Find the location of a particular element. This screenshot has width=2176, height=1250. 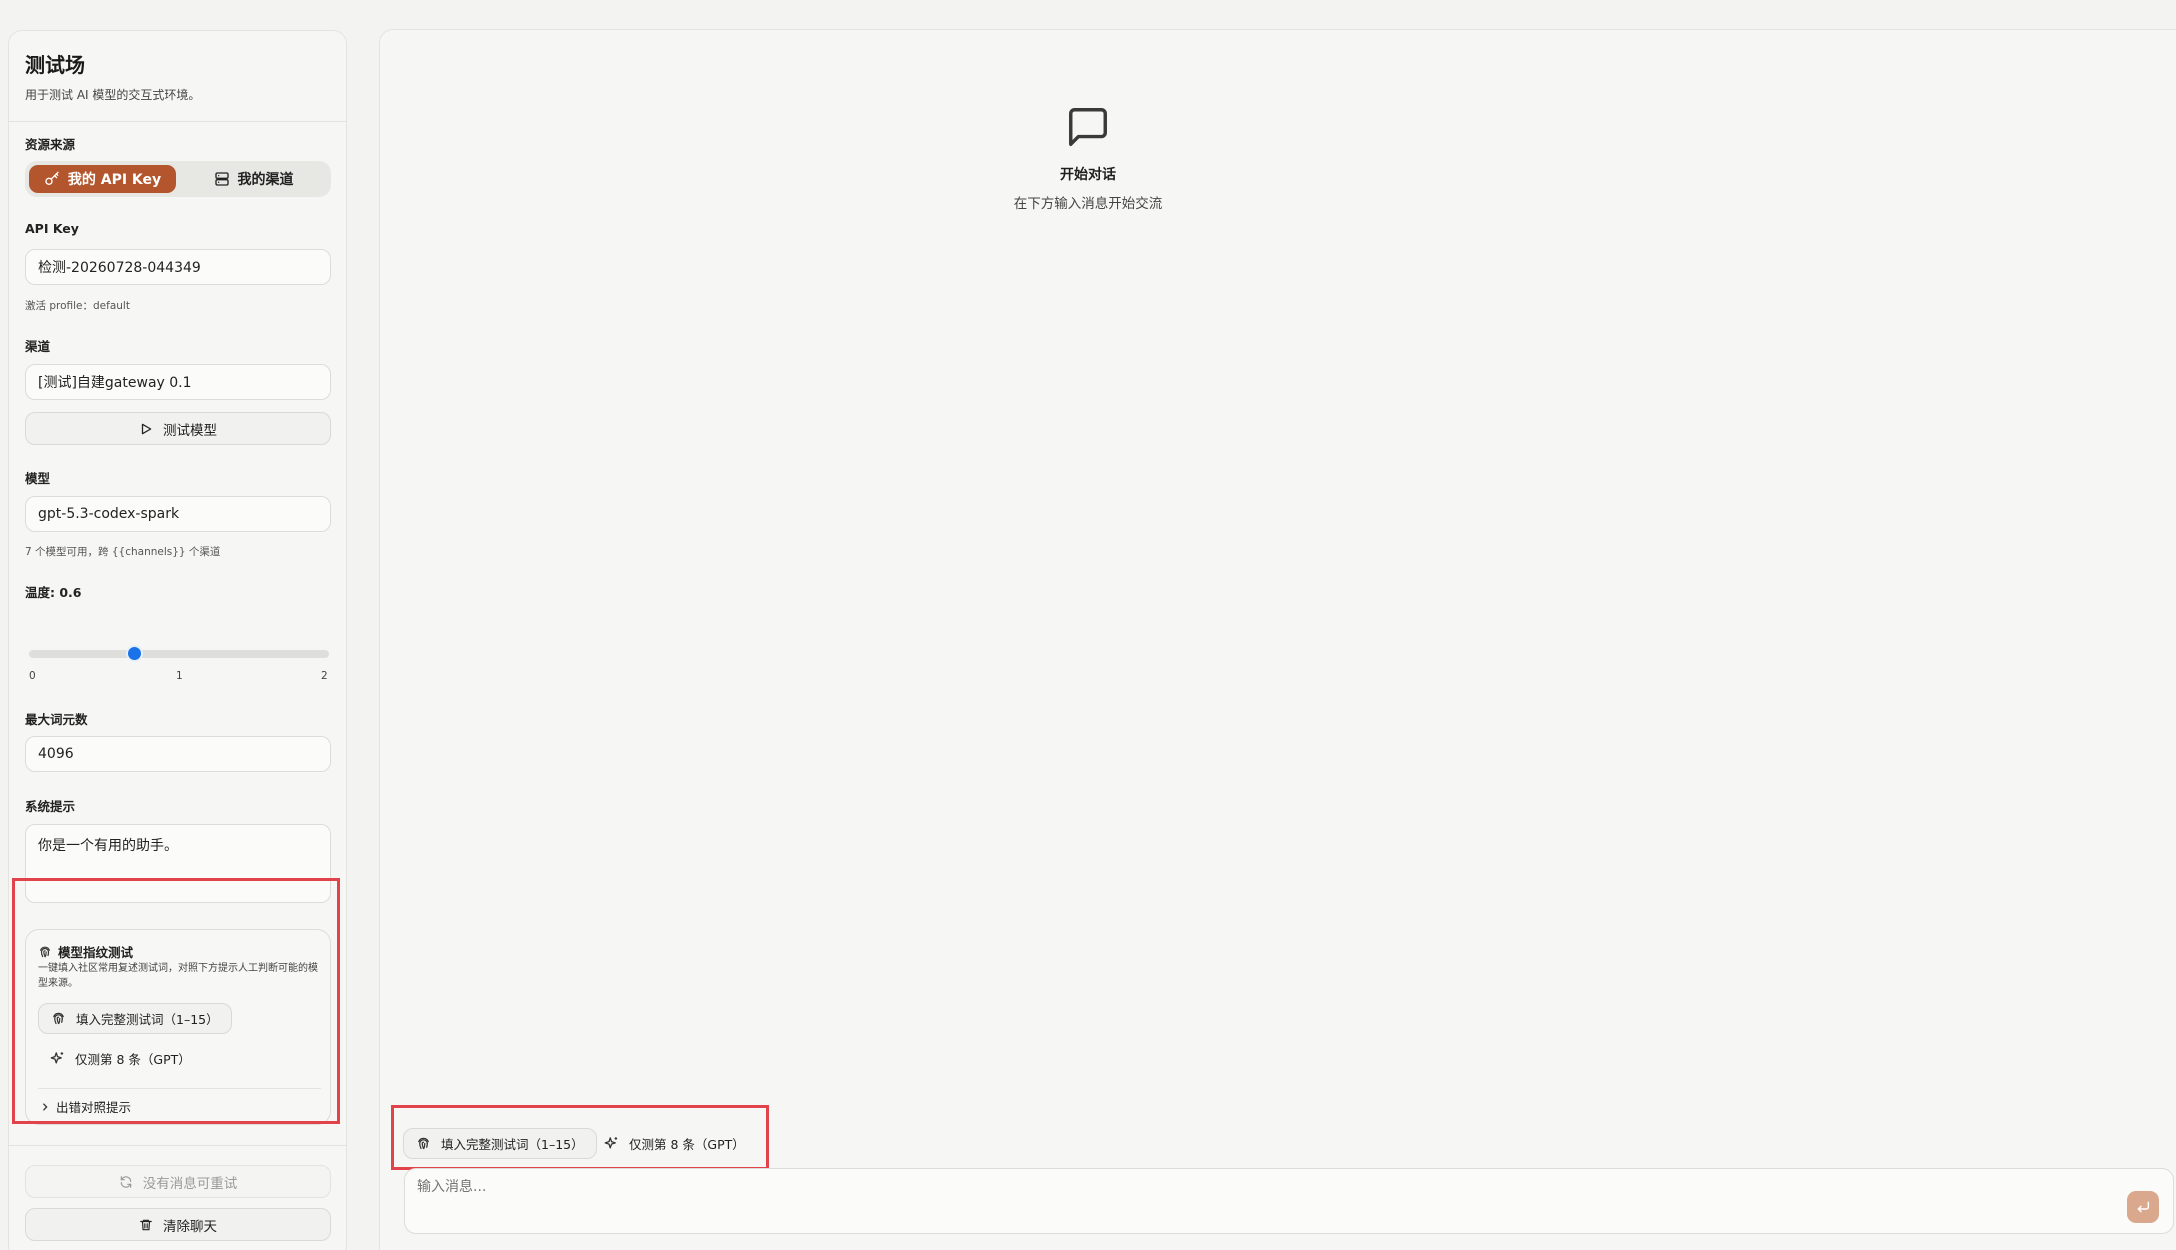

temperature-label: 温度: 0.6 is located at coordinates (53, 592).